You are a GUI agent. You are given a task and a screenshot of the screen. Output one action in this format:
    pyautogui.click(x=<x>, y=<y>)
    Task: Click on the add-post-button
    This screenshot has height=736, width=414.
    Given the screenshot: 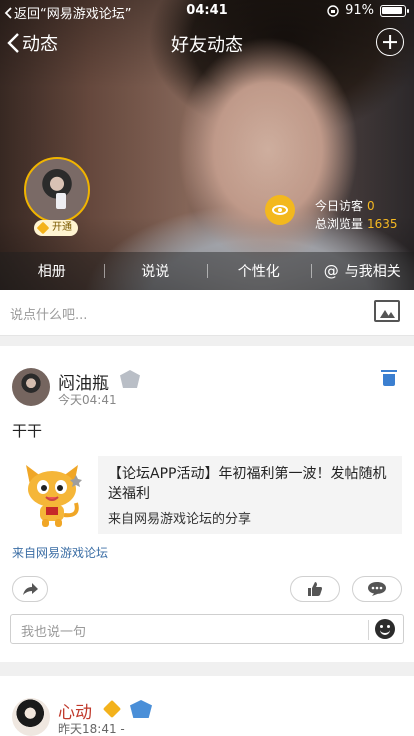 What is the action you would take?
    pyautogui.click(x=390, y=42)
    